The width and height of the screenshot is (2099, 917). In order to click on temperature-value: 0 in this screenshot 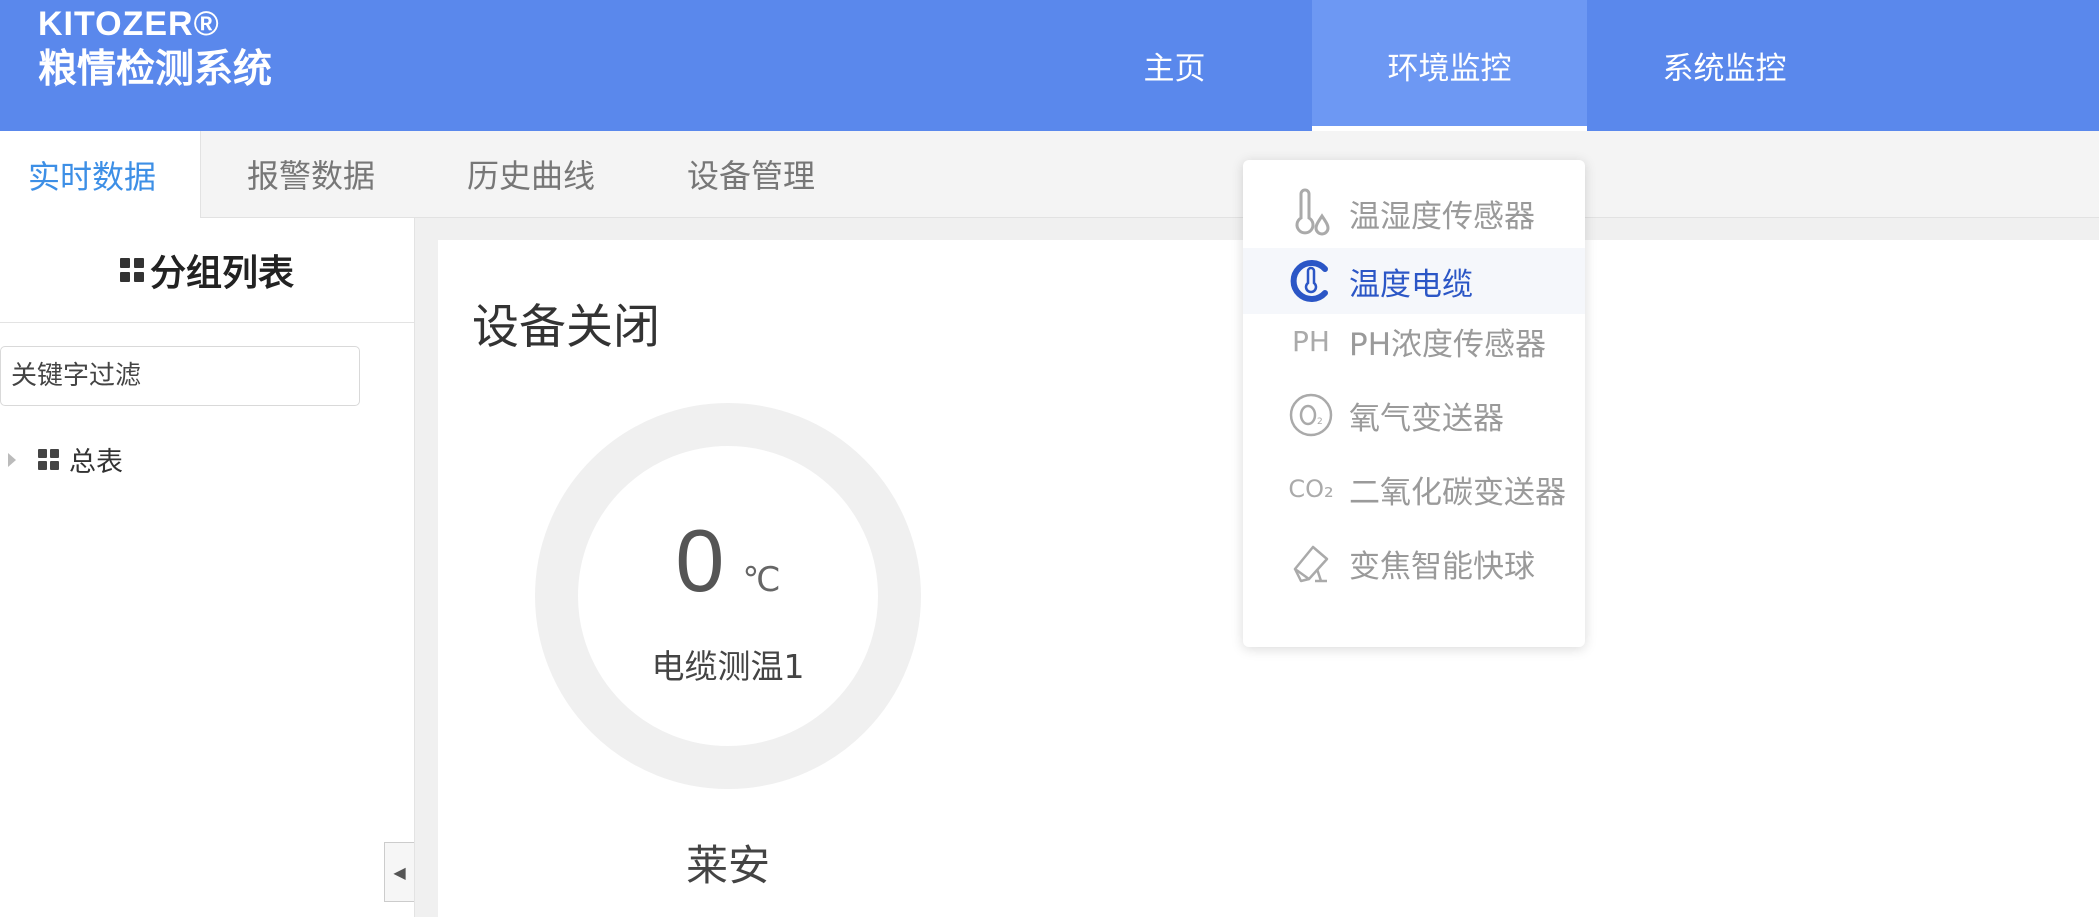, I will do `click(700, 560)`.